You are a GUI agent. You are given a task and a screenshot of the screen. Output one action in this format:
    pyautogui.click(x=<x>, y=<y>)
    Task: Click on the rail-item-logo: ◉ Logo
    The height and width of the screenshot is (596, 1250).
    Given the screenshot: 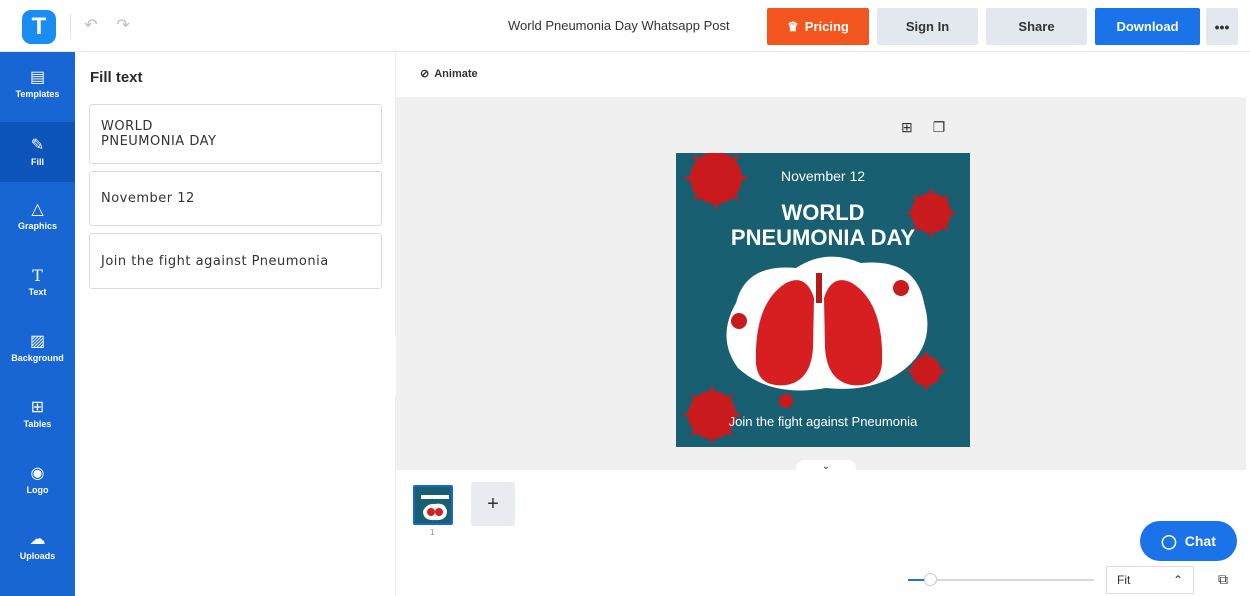 What is the action you would take?
    pyautogui.click(x=37, y=480)
    